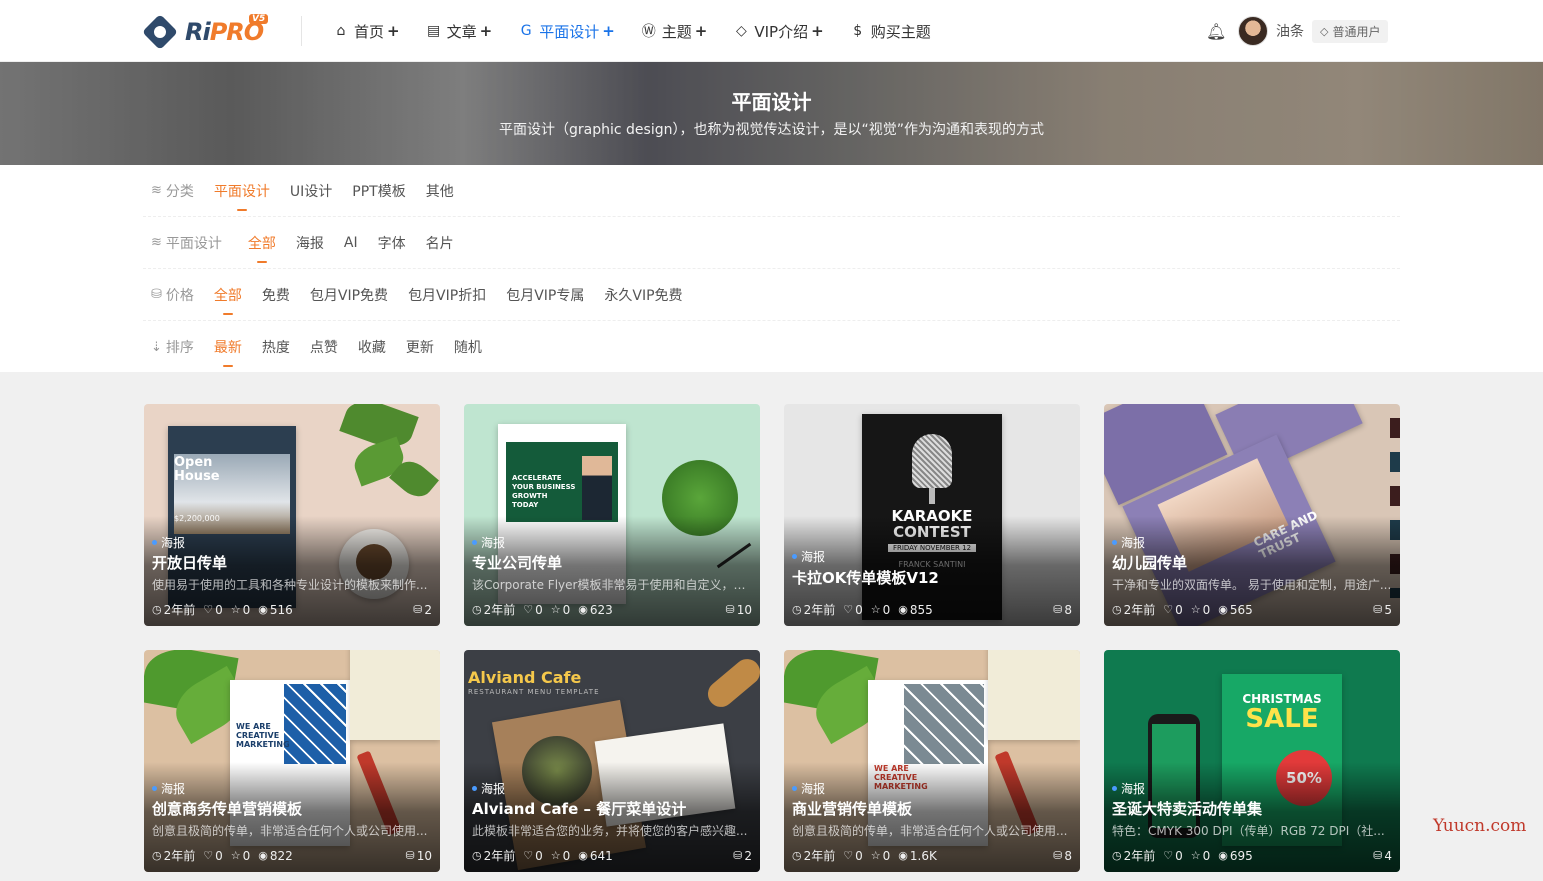 This screenshot has height=881, width=1543. What do you see at coordinates (1149, 562) in the screenshot?
I see `post-title: 幼儿园传单` at bounding box center [1149, 562].